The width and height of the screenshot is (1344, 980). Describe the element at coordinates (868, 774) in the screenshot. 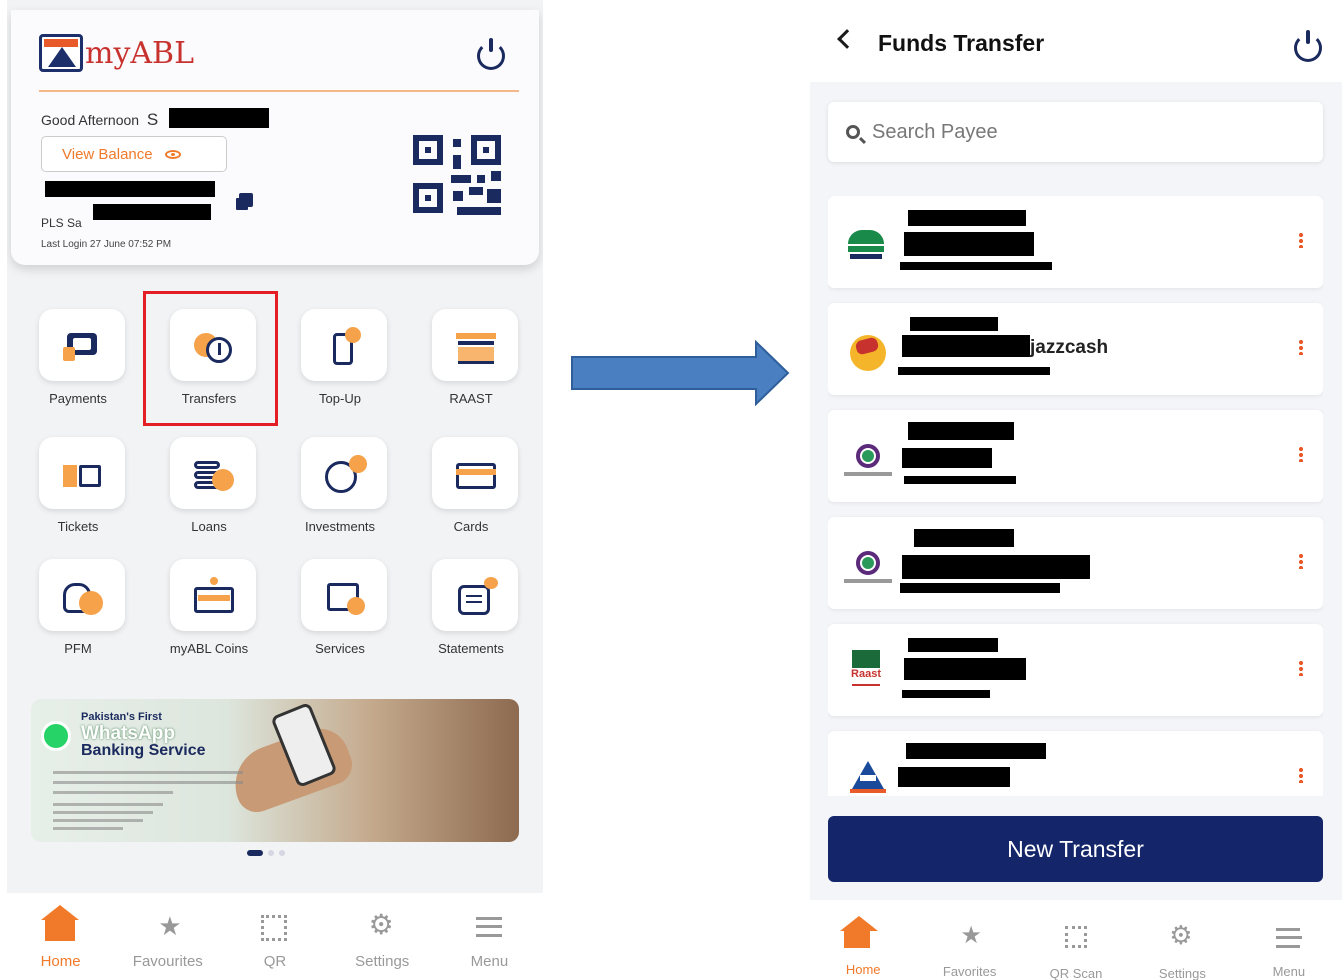

I see `allied-bank-logo-icon` at that location.